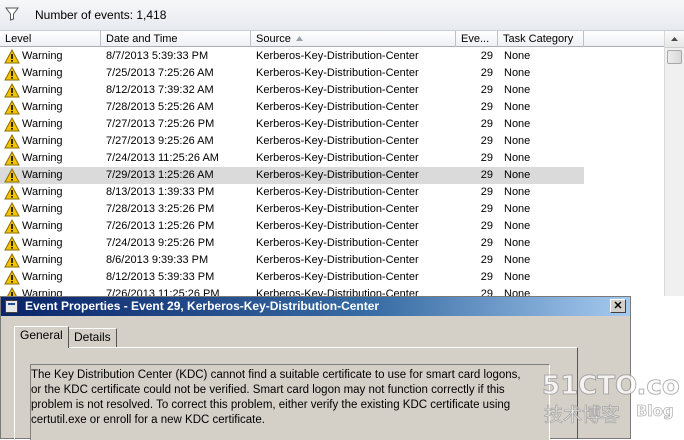 The width and height of the screenshot is (684, 440). What do you see at coordinates (162, 158) in the screenshot?
I see `row-date-time: 7/24/2013 11:25:26 AM` at bounding box center [162, 158].